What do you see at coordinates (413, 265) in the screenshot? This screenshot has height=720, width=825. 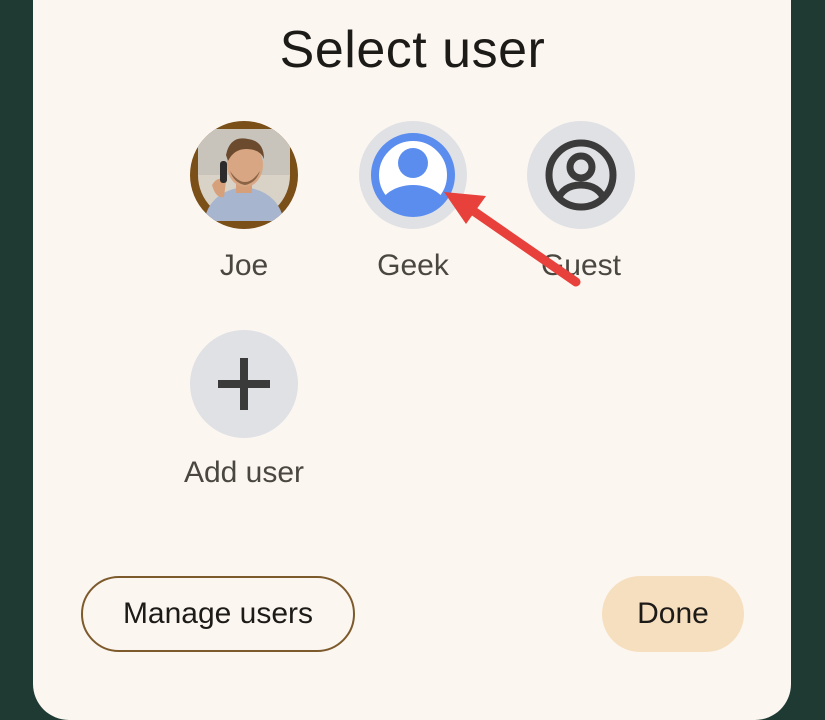 I see `user-label: Geek` at bounding box center [413, 265].